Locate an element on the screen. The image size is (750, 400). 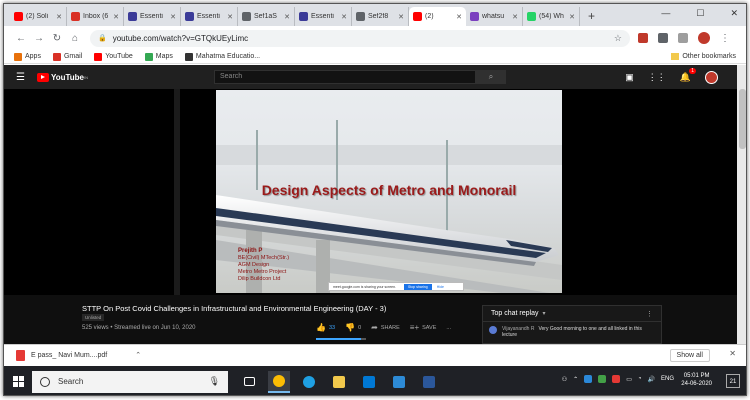
download-item: E pass_ Navi Mum....pdf ⌃ is located at coordinates (78, 355).